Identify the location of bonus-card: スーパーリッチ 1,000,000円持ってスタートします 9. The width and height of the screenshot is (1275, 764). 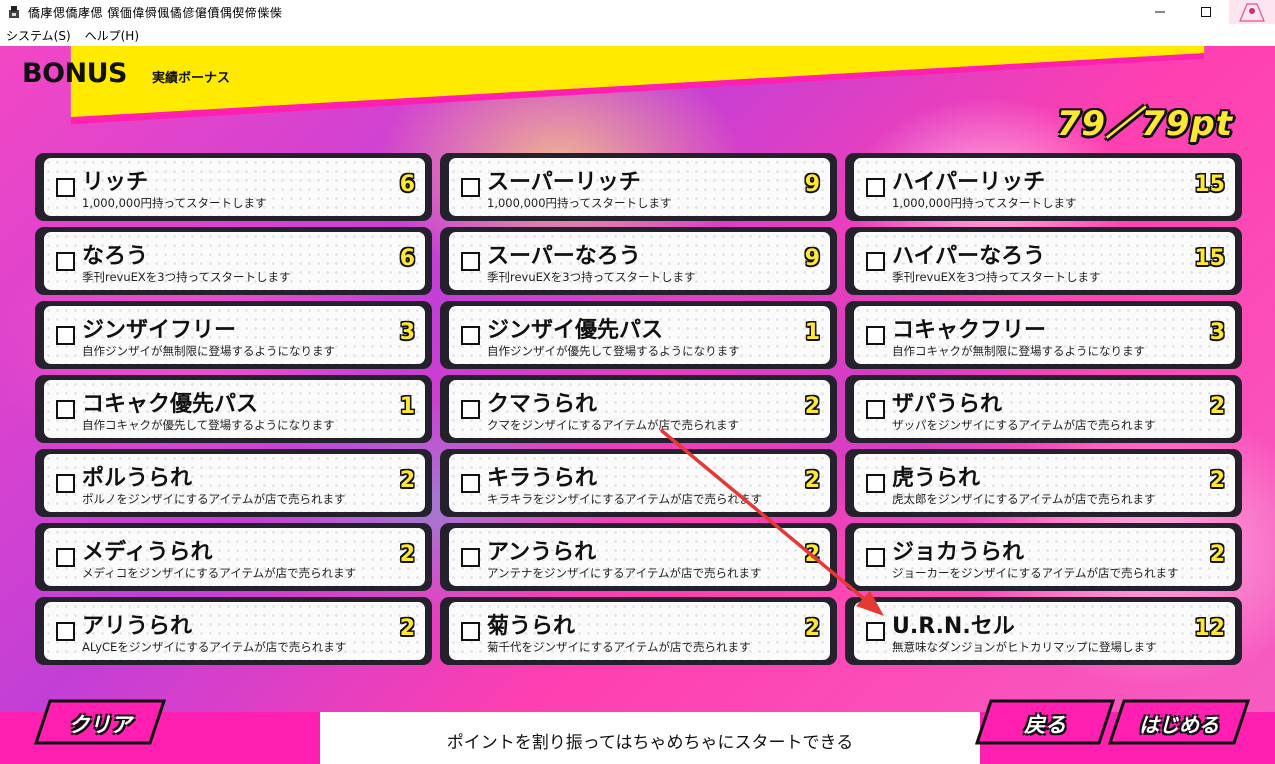
(638, 187).